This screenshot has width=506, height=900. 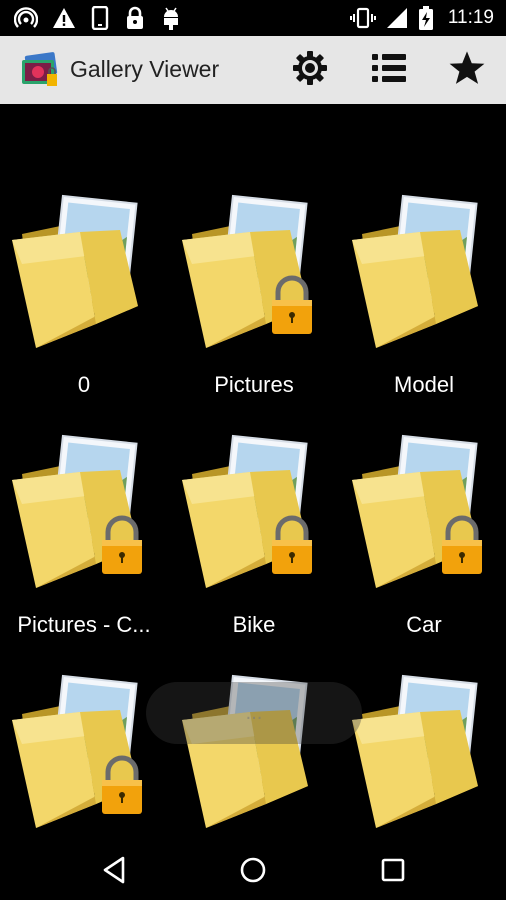 I want to click on list-icon, so click(x=389, y=70).